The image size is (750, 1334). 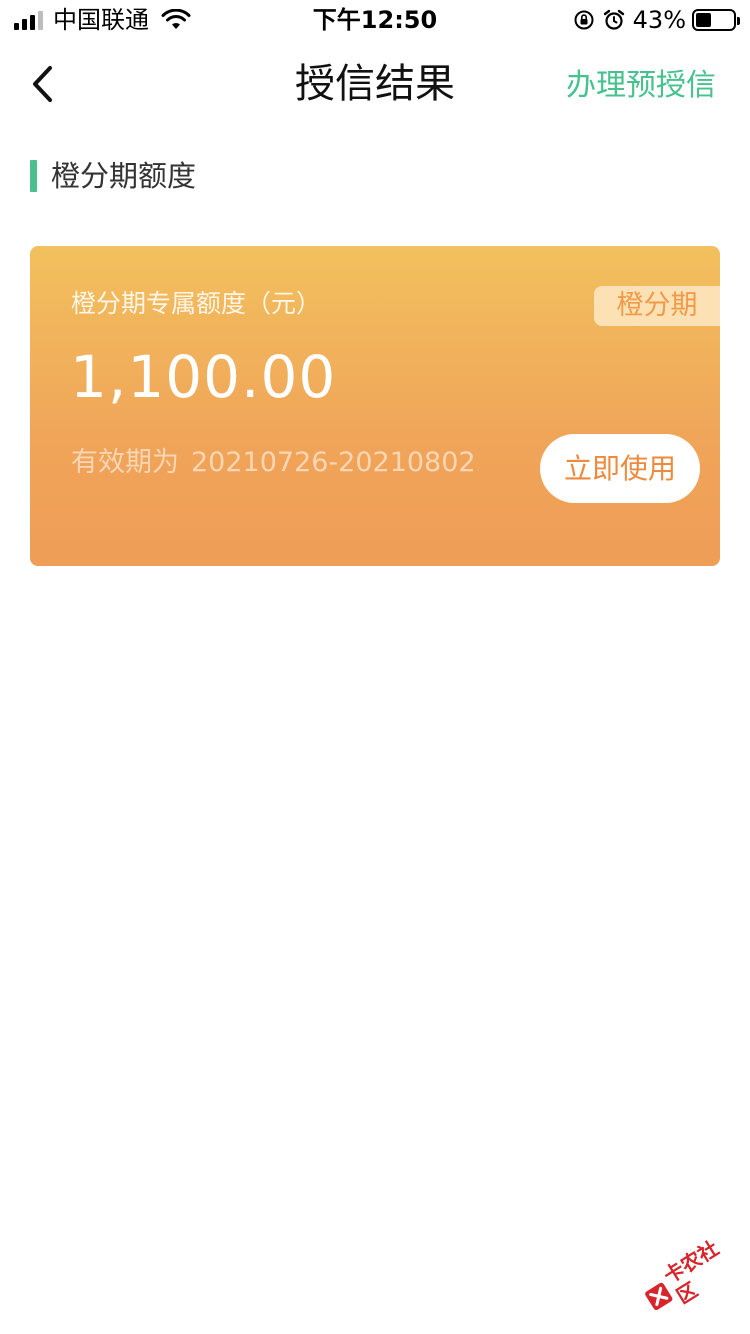 I want to click on pre-credit-button: 办理预授信, so click(x=641, y=86).